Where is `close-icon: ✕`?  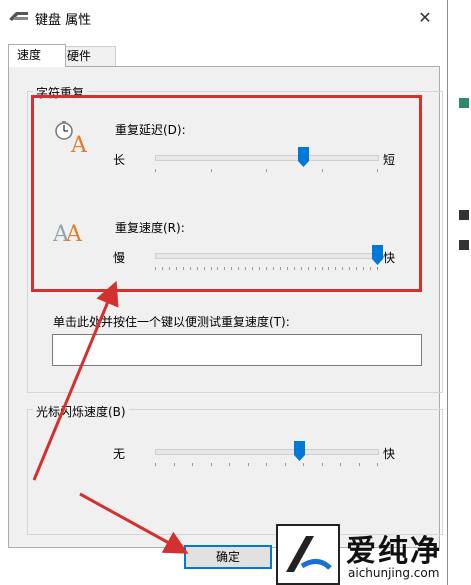 close-icon: ✕ is located at coordinates (425, 17).